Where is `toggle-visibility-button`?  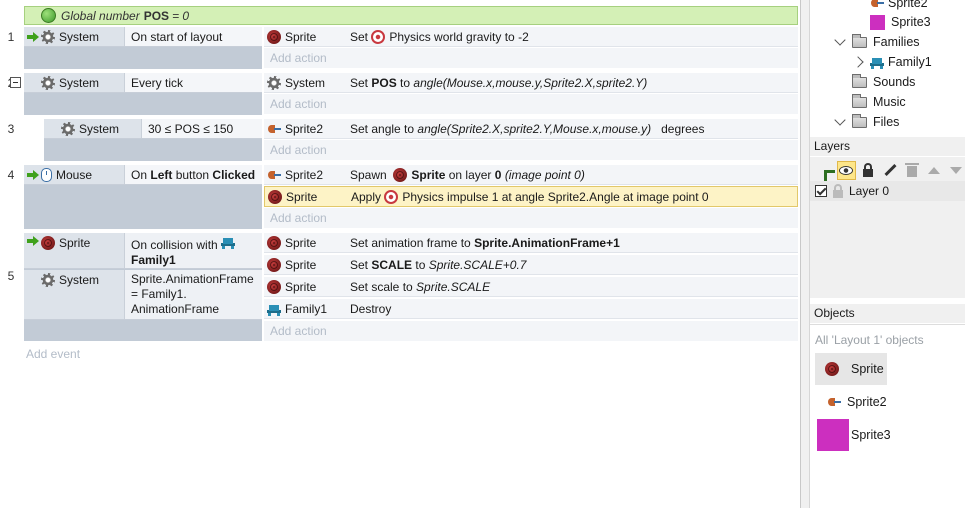 toggle-visibility-button is located at coordinates (846, 170).